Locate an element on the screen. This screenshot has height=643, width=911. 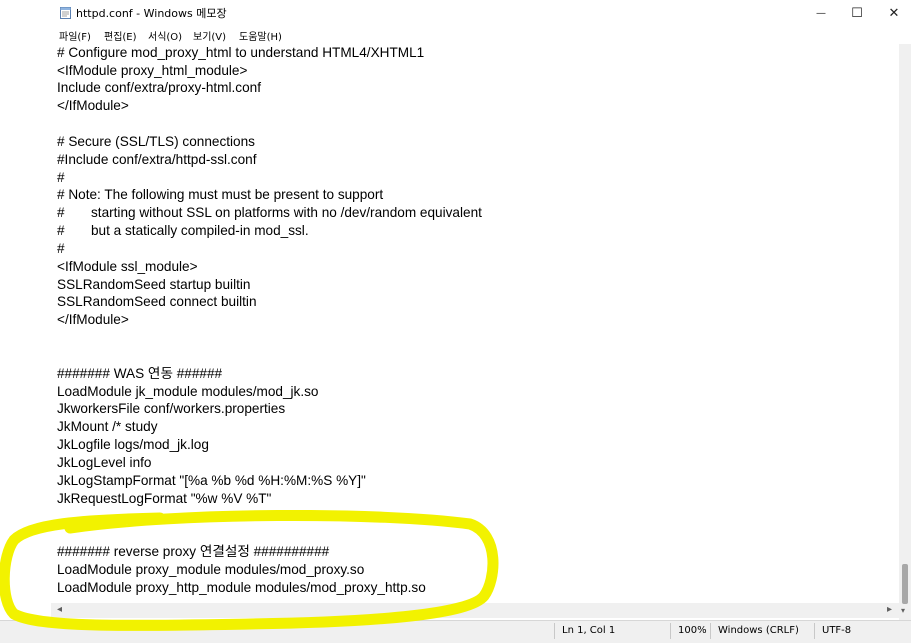
vertical-scrollbar: ▾ is located at coordinates (905, 332).